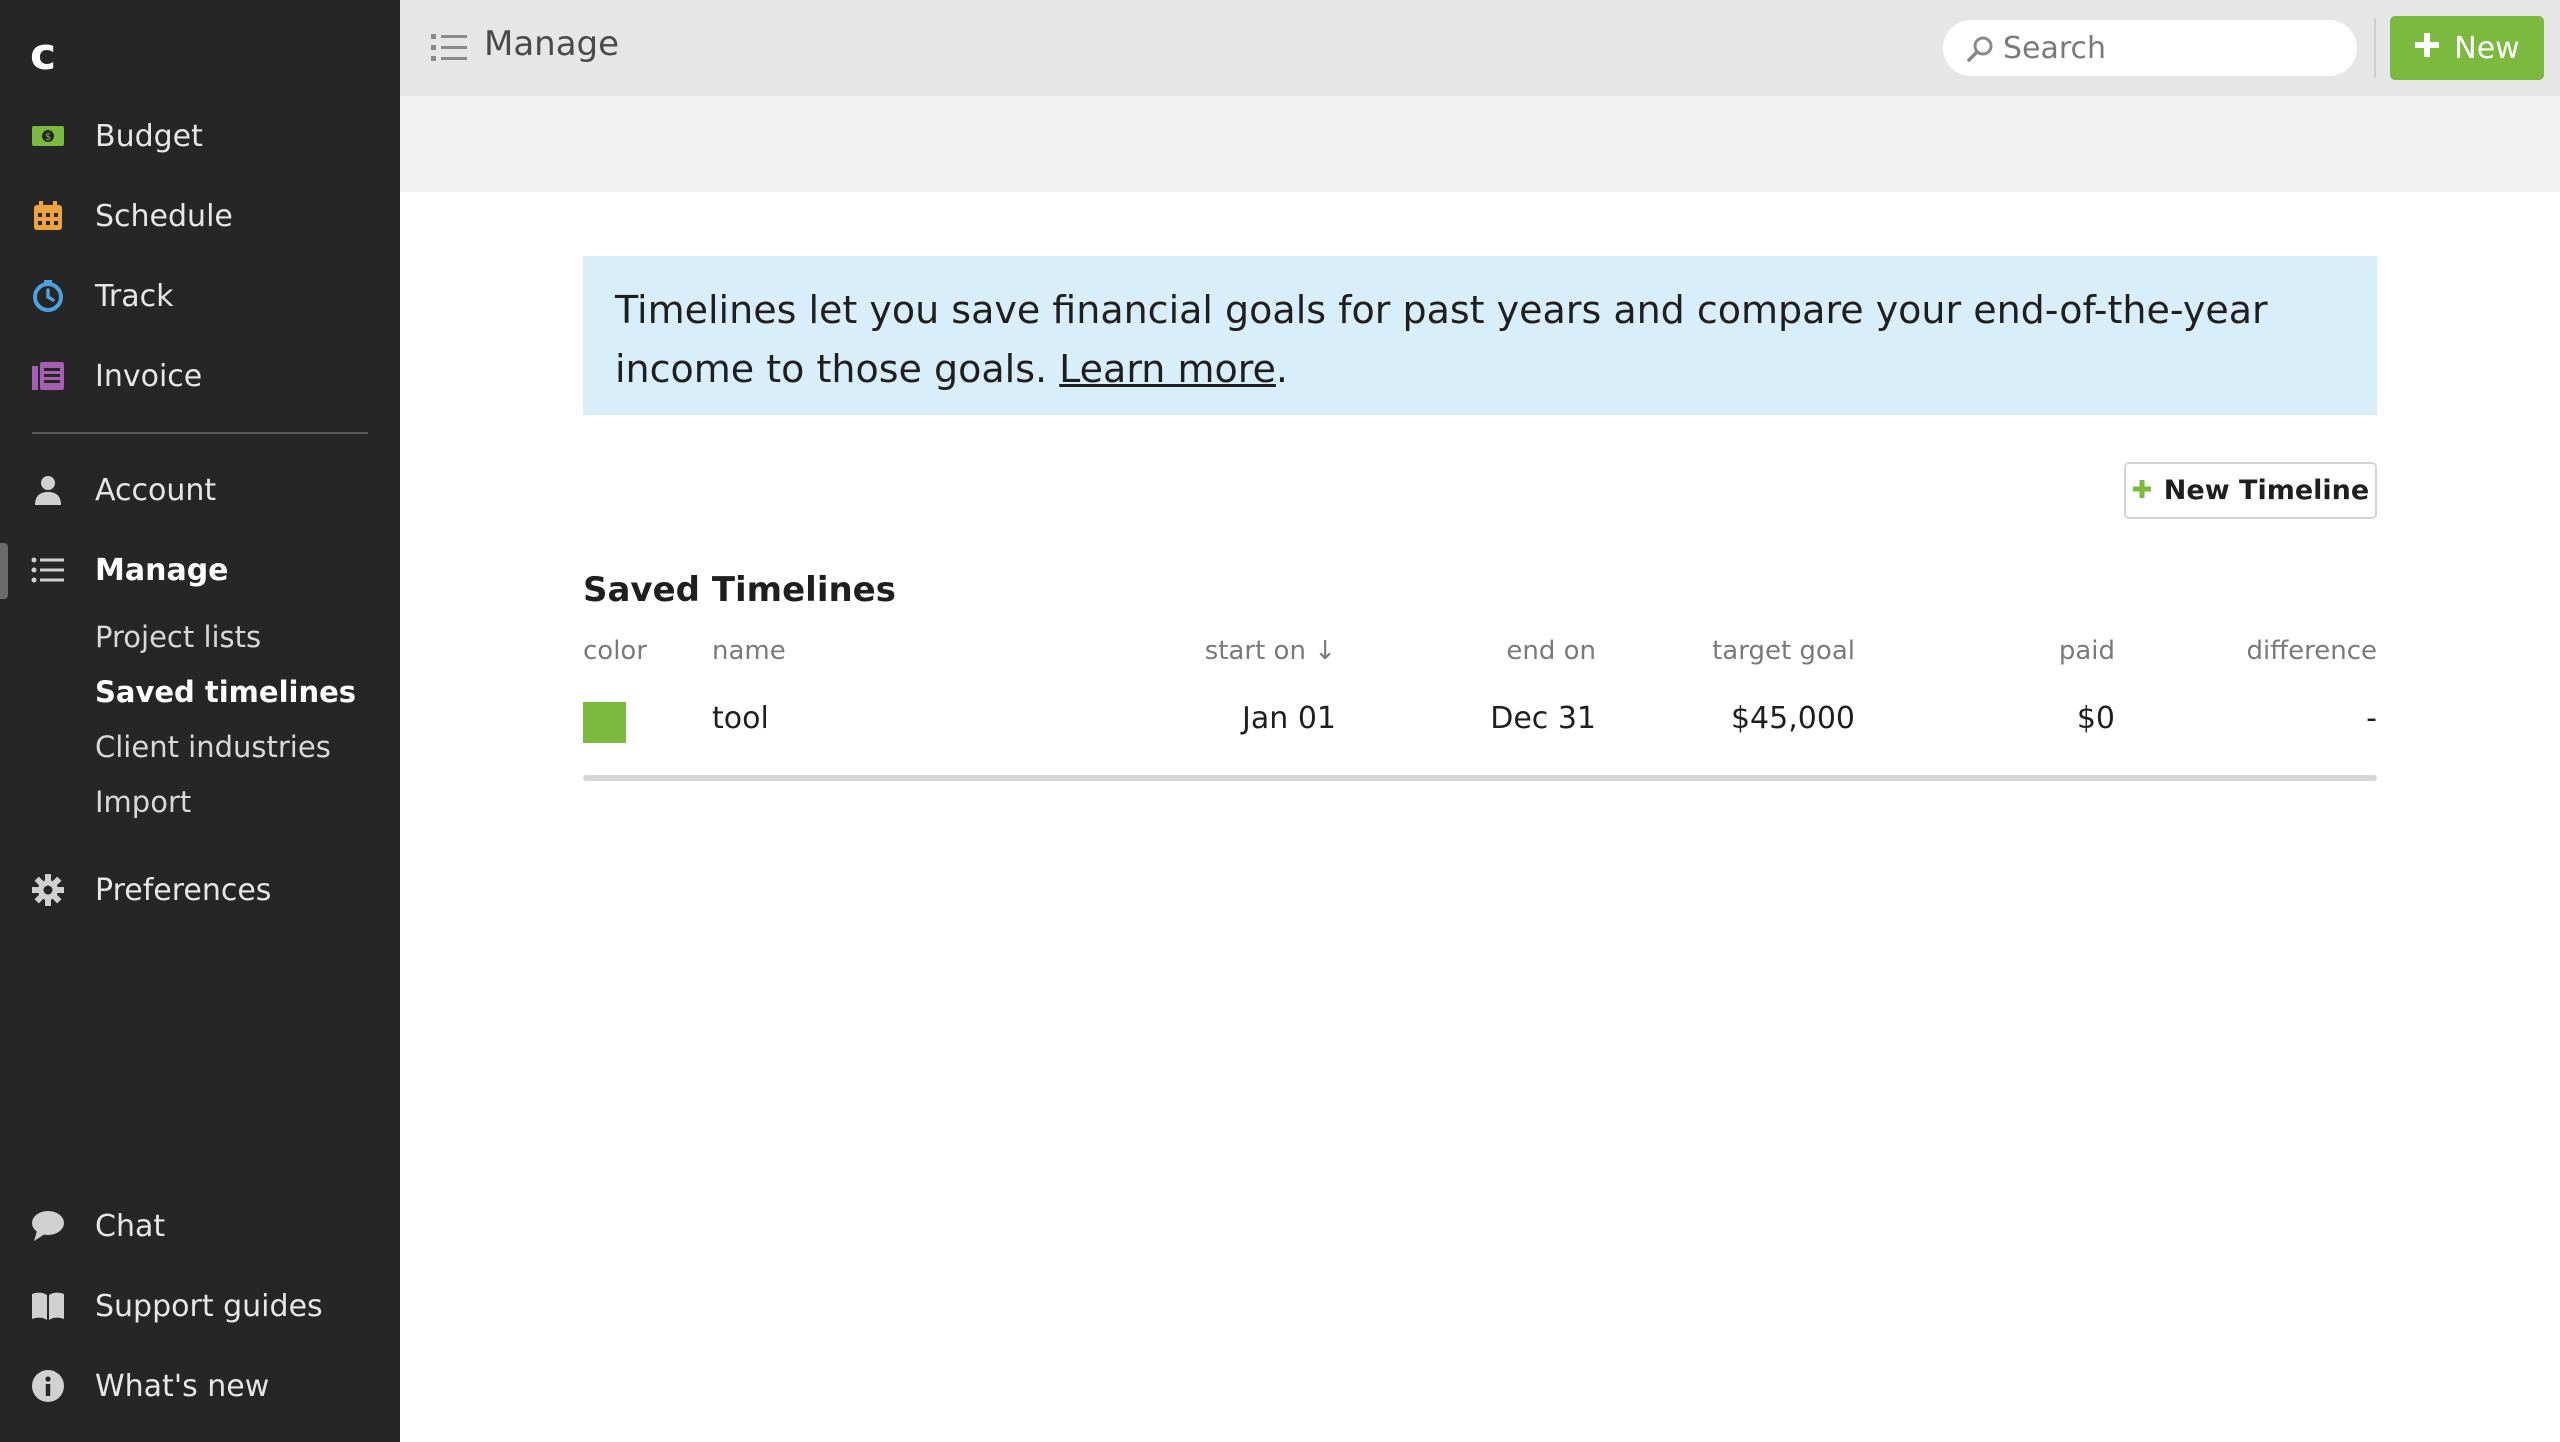  I want to click on column-header-start-on: start on ↓, so click(1236, 651).